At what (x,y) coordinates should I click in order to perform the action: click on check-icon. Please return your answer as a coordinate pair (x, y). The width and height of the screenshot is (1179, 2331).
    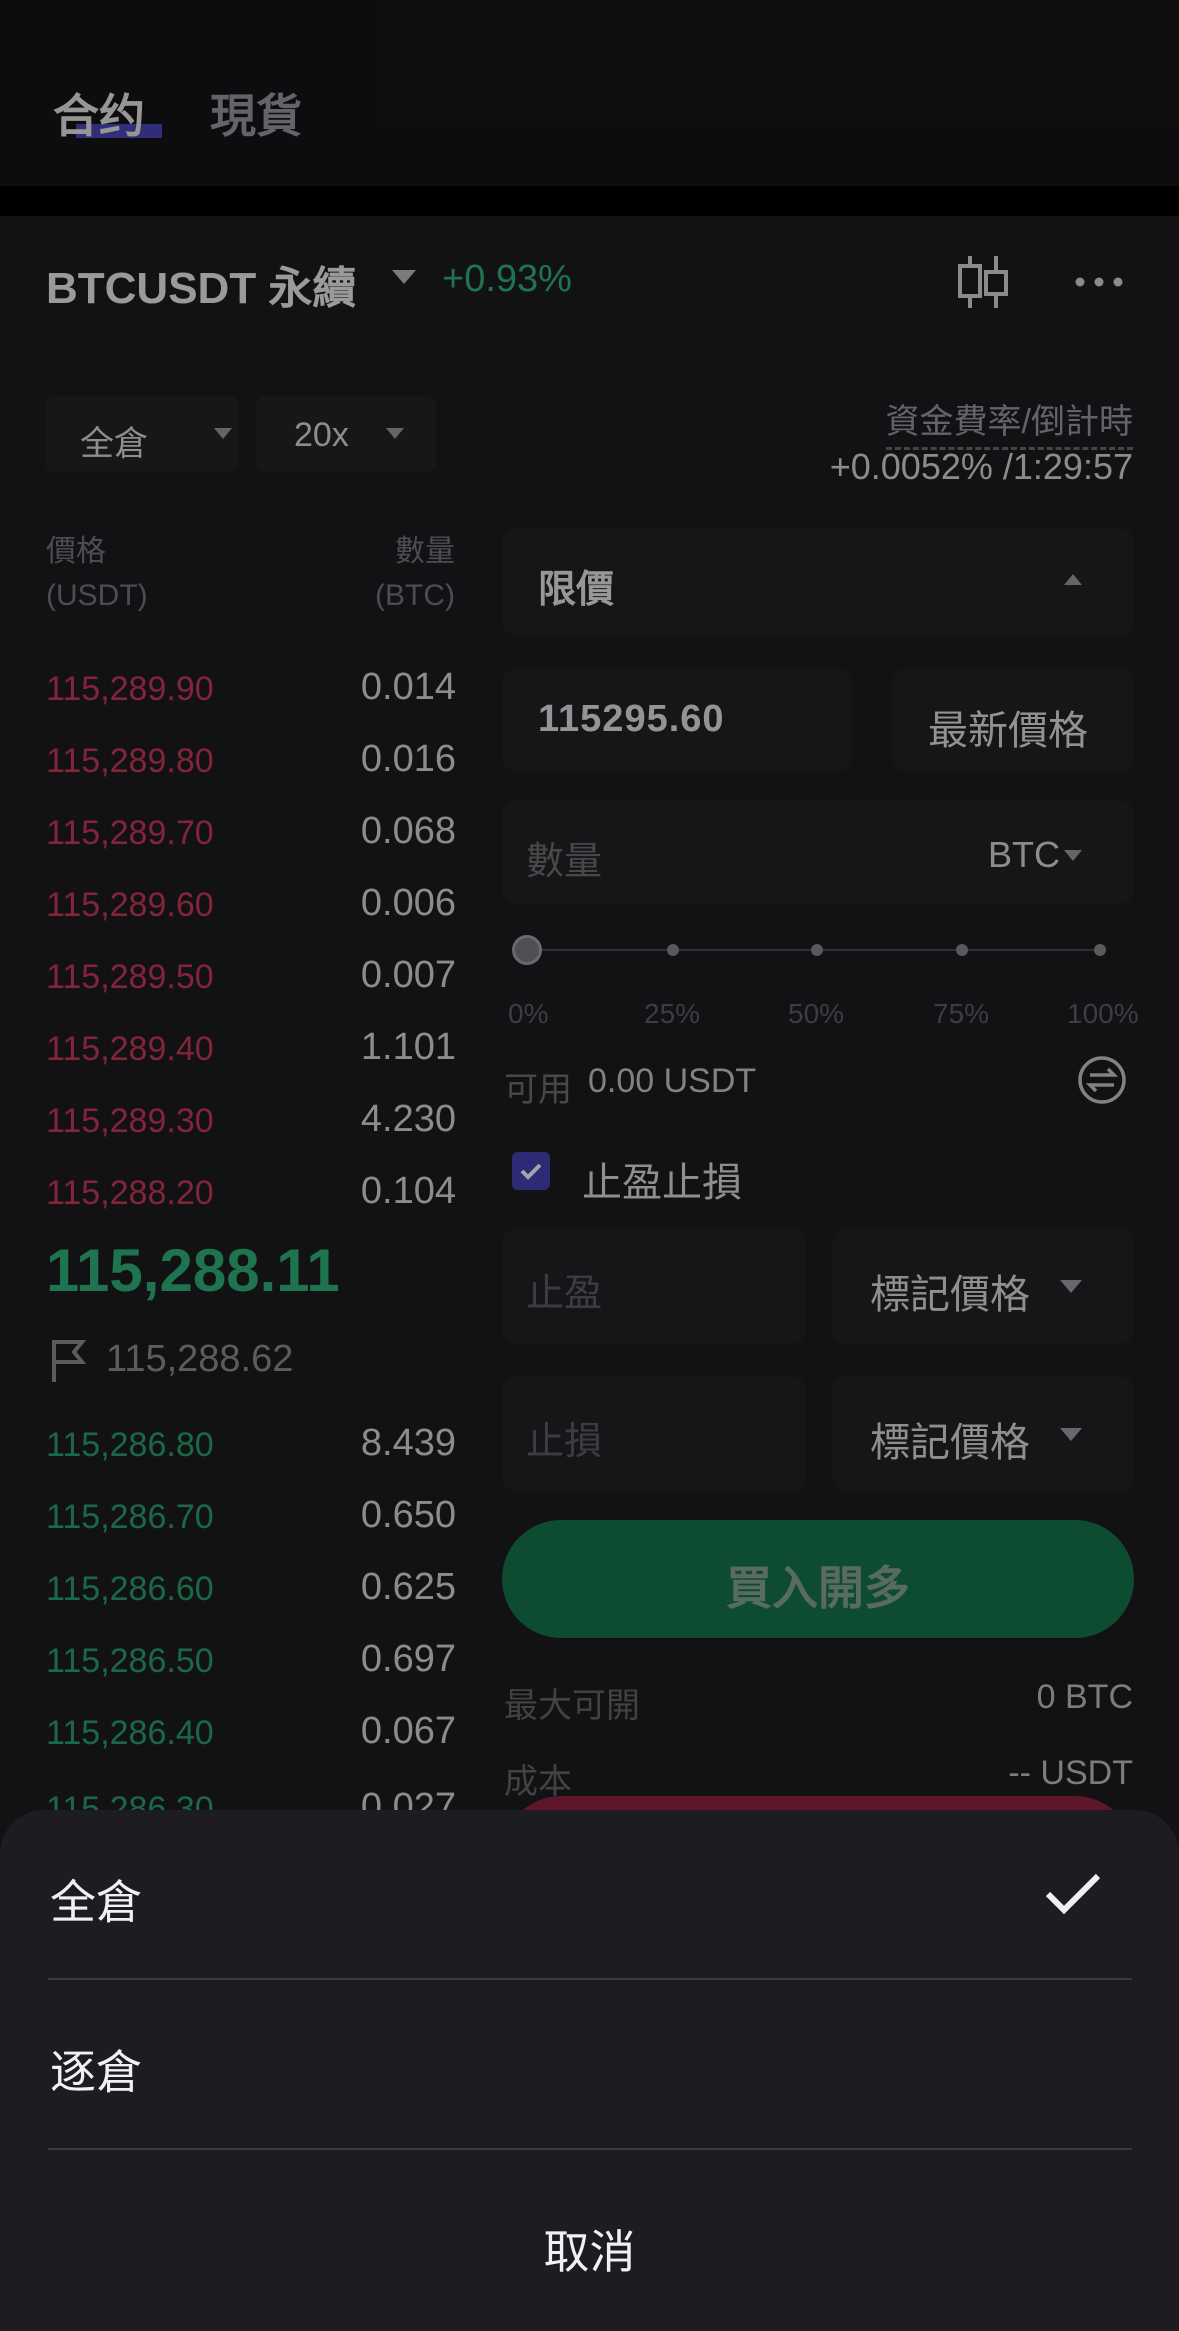
    Looking at the image, I should click on (1073, 1894).